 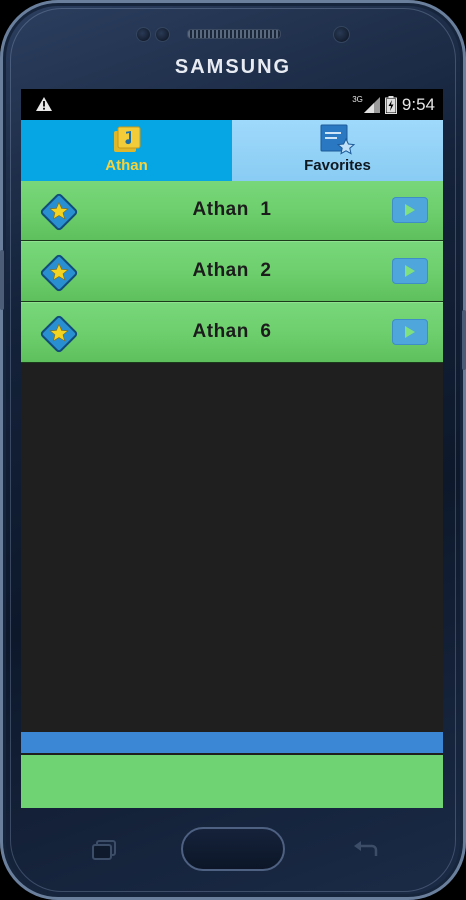 I want to click on tab-bar: Athan Favorites, so click(x=232, y=150).